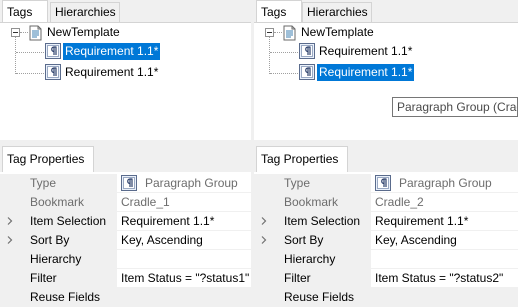  What do you see at coordinates (183, 202) in the screenshot?
I see `property-value: Cradle_1` at bounding box center [183, 202].